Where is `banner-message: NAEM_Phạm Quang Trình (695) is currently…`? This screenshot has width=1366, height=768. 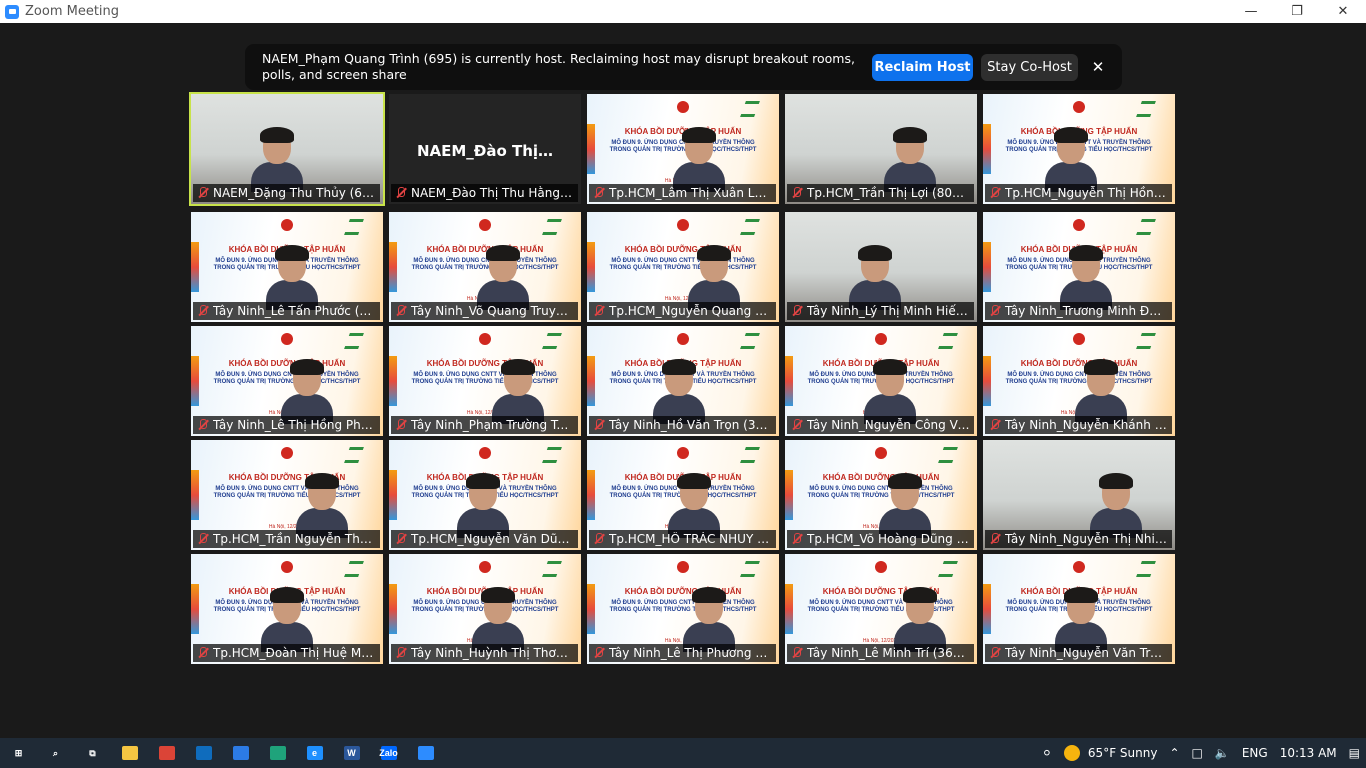
banner-message: NAEM_Phạm Quang Trình (695) is currently… is located at coordinates (558, 66).